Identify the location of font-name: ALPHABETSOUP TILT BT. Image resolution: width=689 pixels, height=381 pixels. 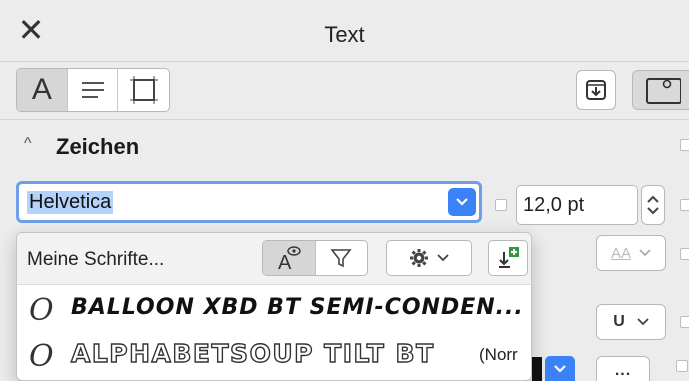
(252, 353).